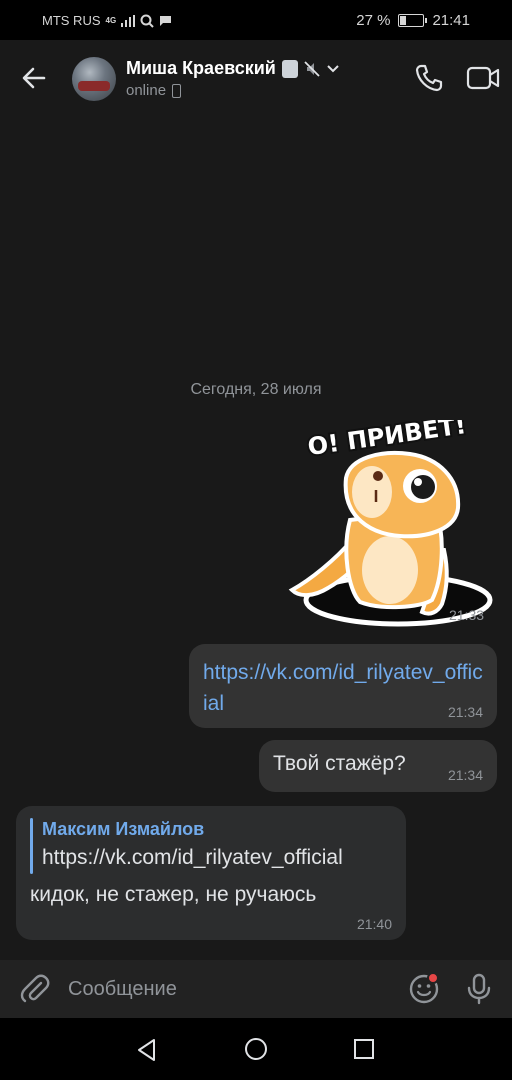  I want to click on muted-icon, so click(312, 68).